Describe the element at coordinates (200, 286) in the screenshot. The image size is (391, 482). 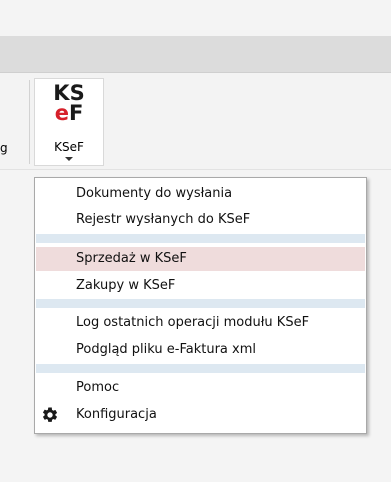
I see `menu-item-zakupy-w-ksef: Zakupy w KSeF` at that location.